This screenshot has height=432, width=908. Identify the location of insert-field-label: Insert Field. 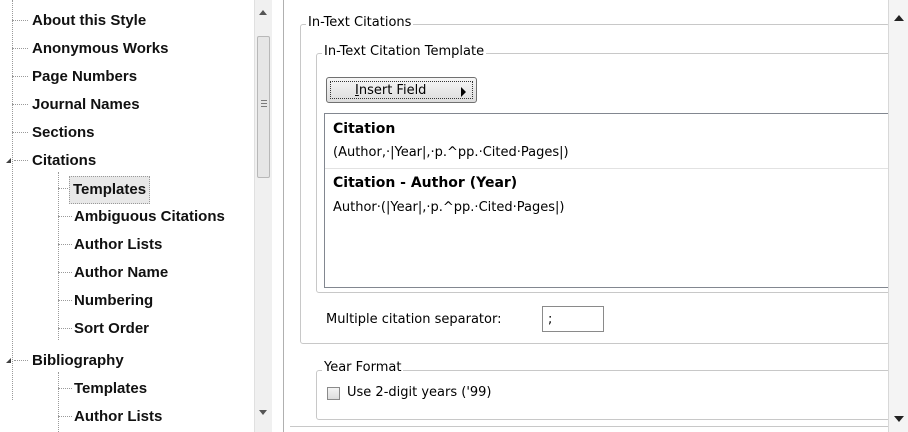
(391, 90).